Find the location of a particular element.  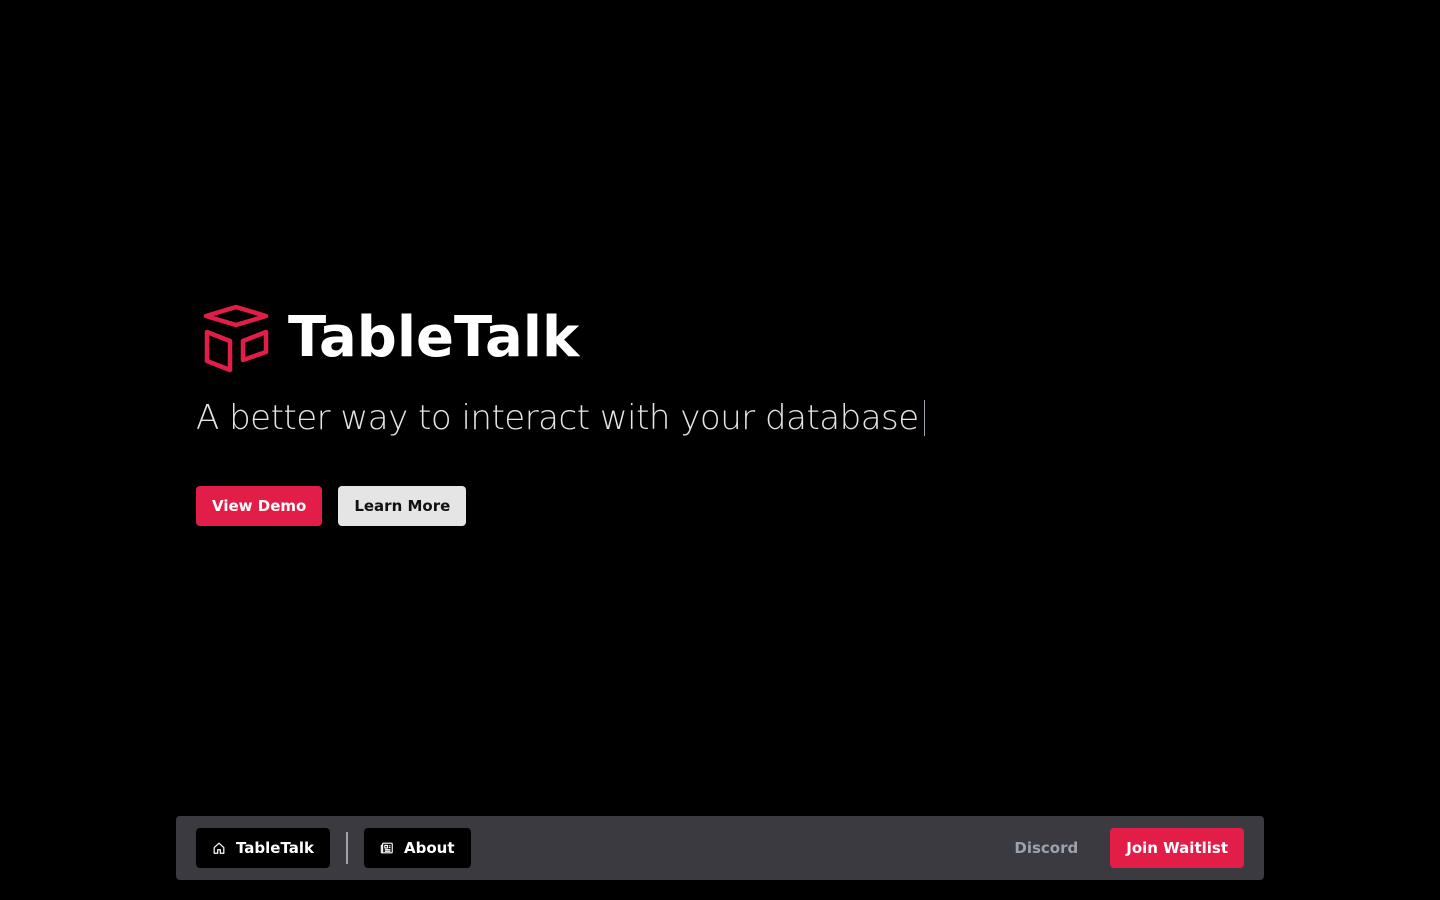

nav-divider is located at coordinates (347, 848).